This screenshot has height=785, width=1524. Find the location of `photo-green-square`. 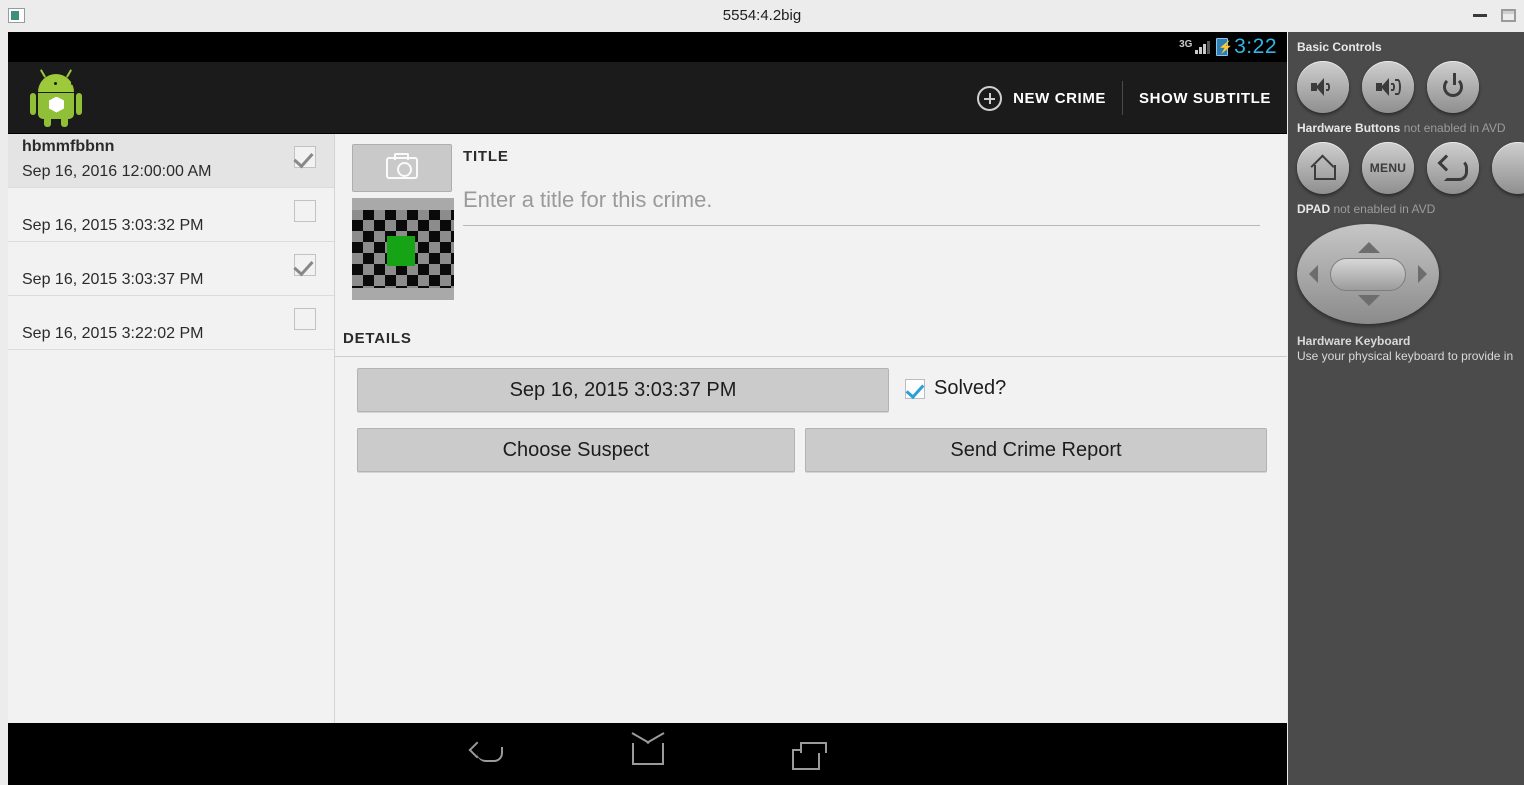

photo-green-square is located at coordinates (401, 251).